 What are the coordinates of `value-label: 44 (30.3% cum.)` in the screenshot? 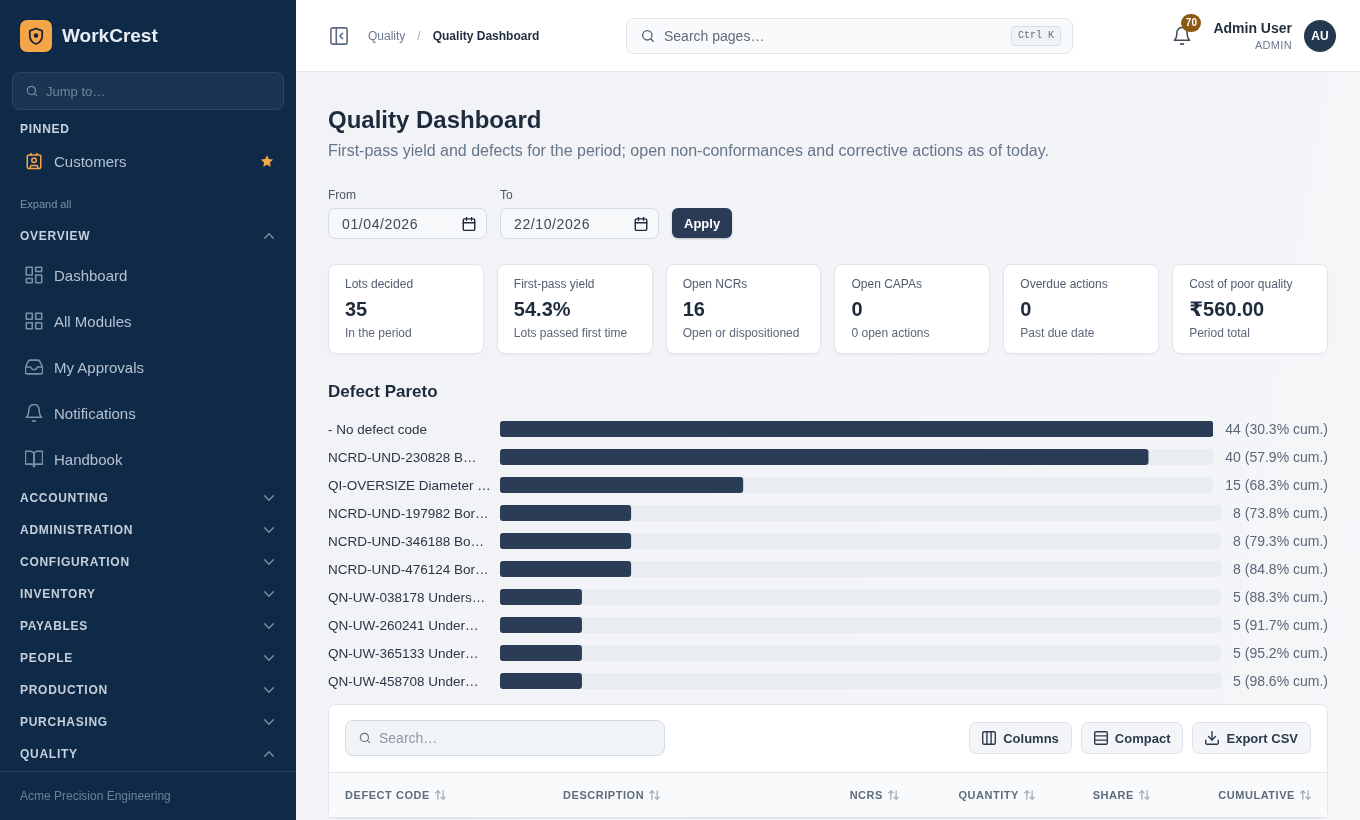 It's located at (1276, 429).